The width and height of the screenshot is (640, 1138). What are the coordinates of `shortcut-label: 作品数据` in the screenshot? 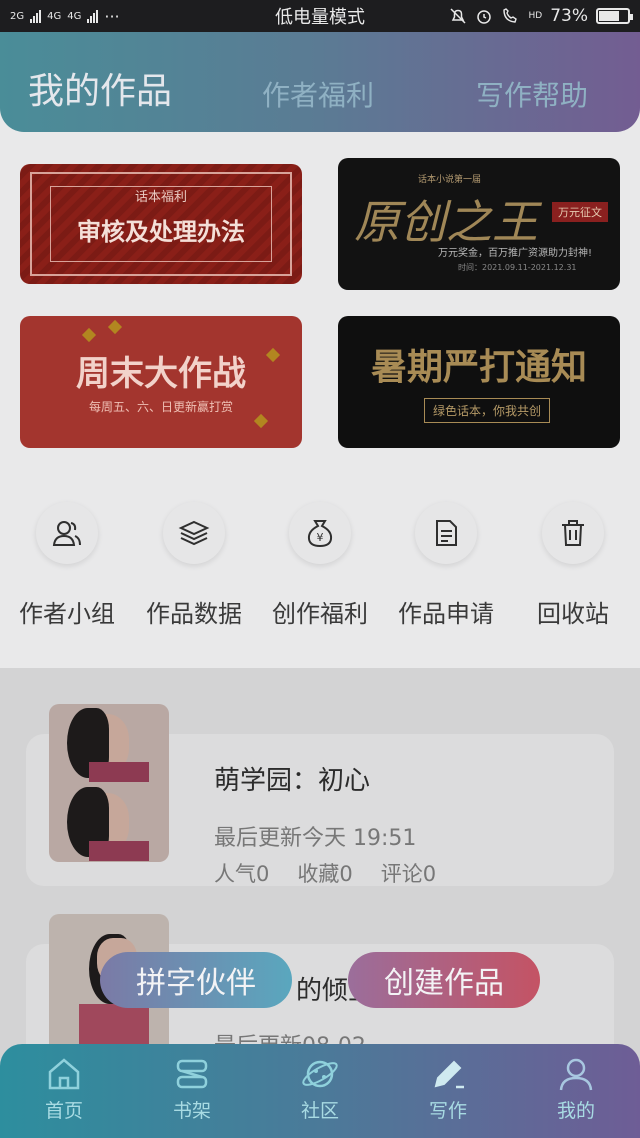 It's located at (194, 614).